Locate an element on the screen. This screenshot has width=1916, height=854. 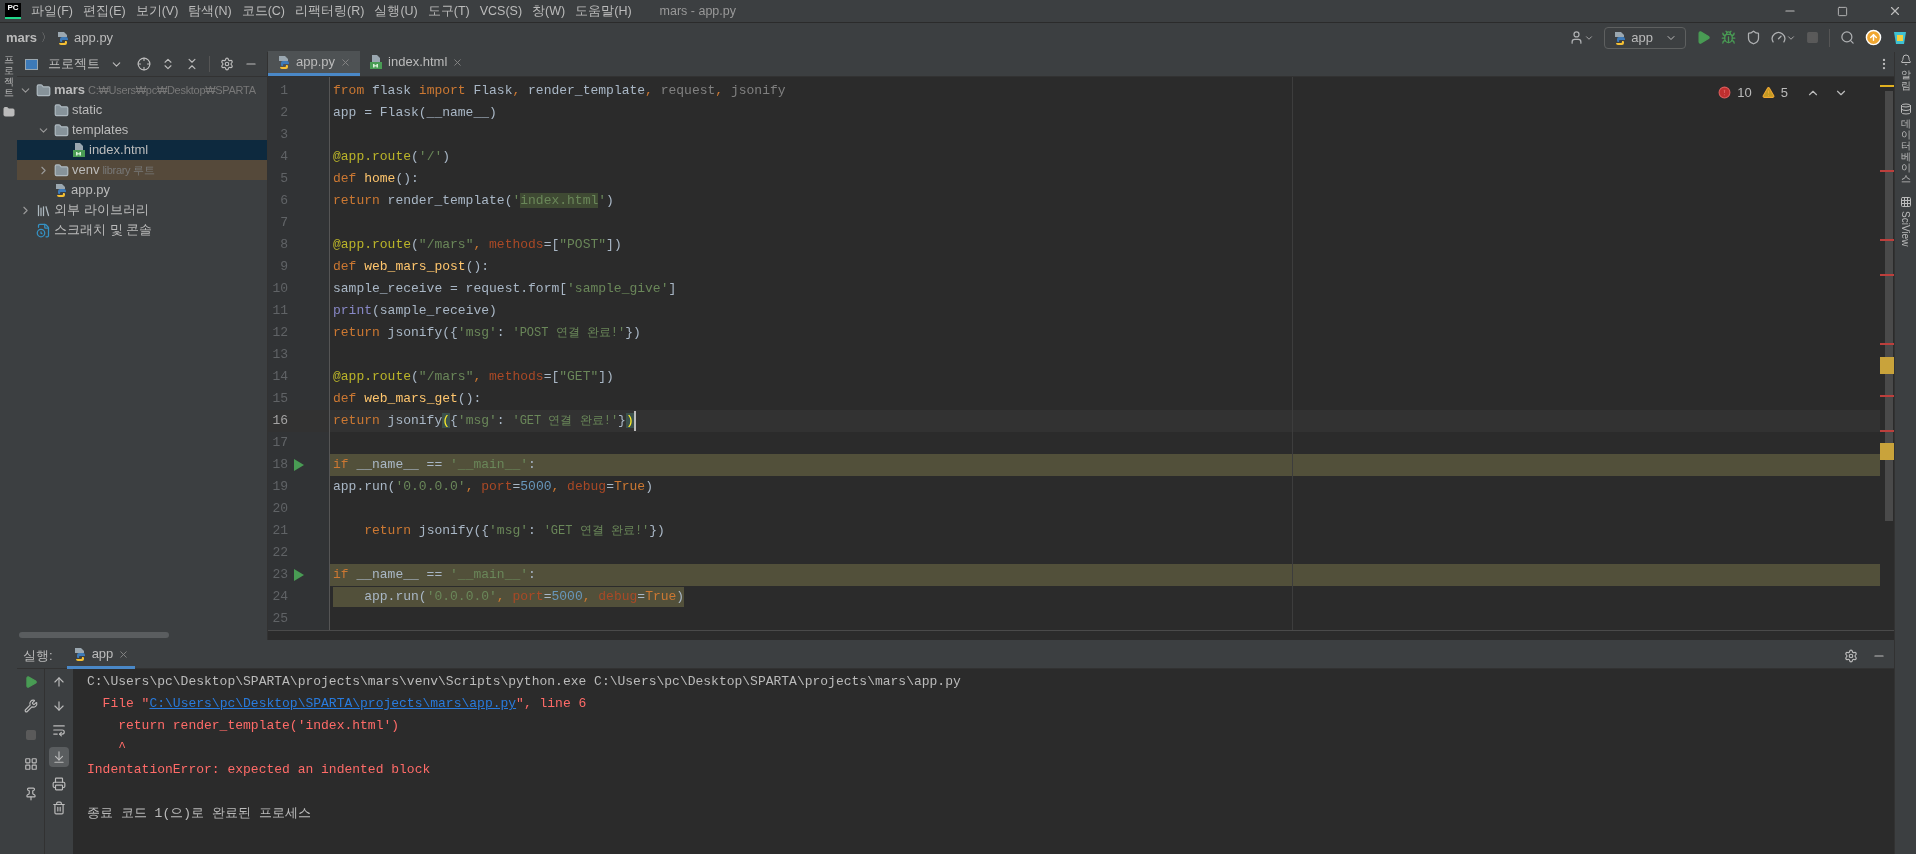
menu-item: 코드(C) is located at coordinates (263, 11).